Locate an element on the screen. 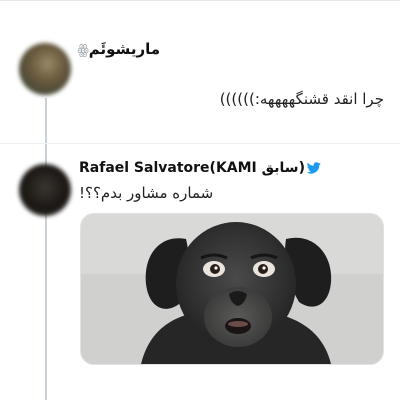  display-name: ماریشوئَمꙮ is located at coordinates (118, 49).